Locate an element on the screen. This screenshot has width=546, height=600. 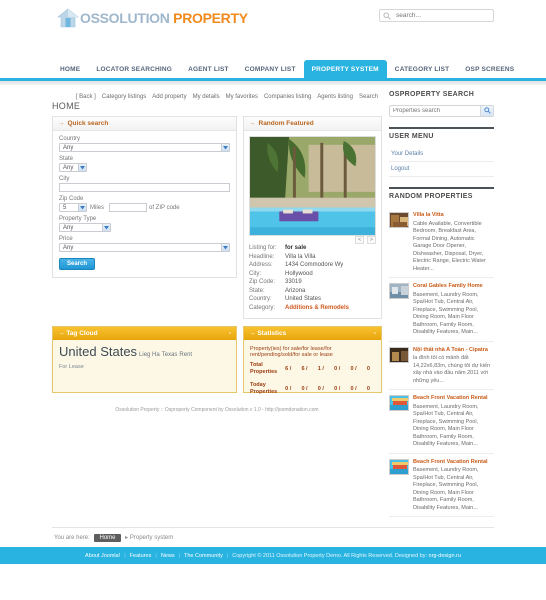
nav-item-home: HOME is located at coordinates (70, 69).